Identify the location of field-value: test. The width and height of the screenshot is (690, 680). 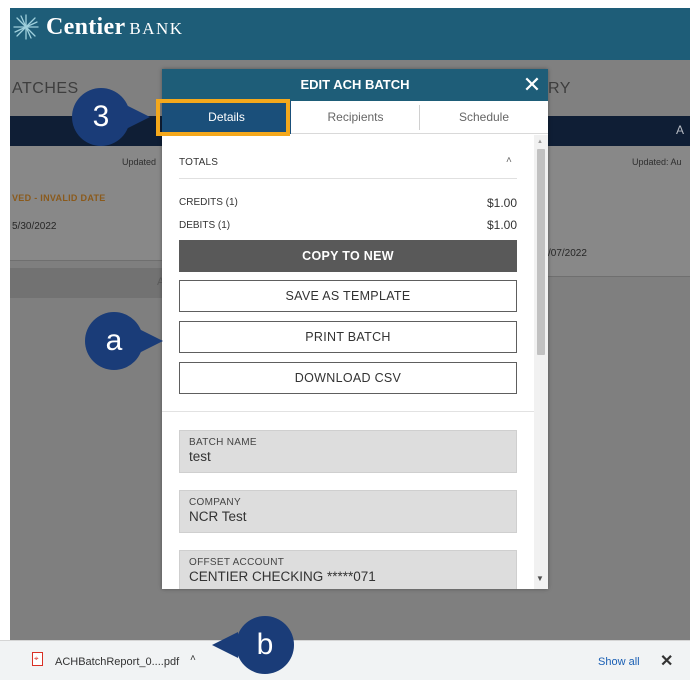
(200, 456).